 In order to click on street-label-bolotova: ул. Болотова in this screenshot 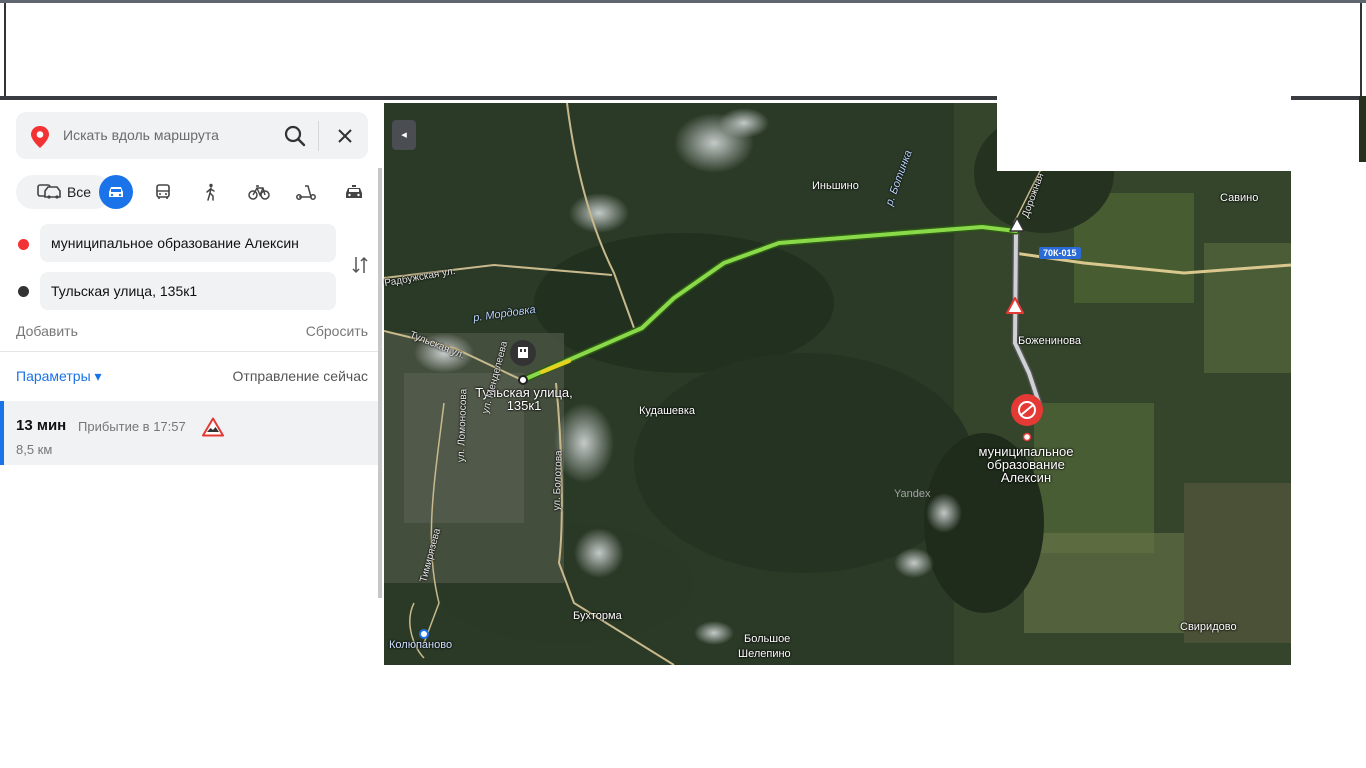, I will do `click(558, 480)`.